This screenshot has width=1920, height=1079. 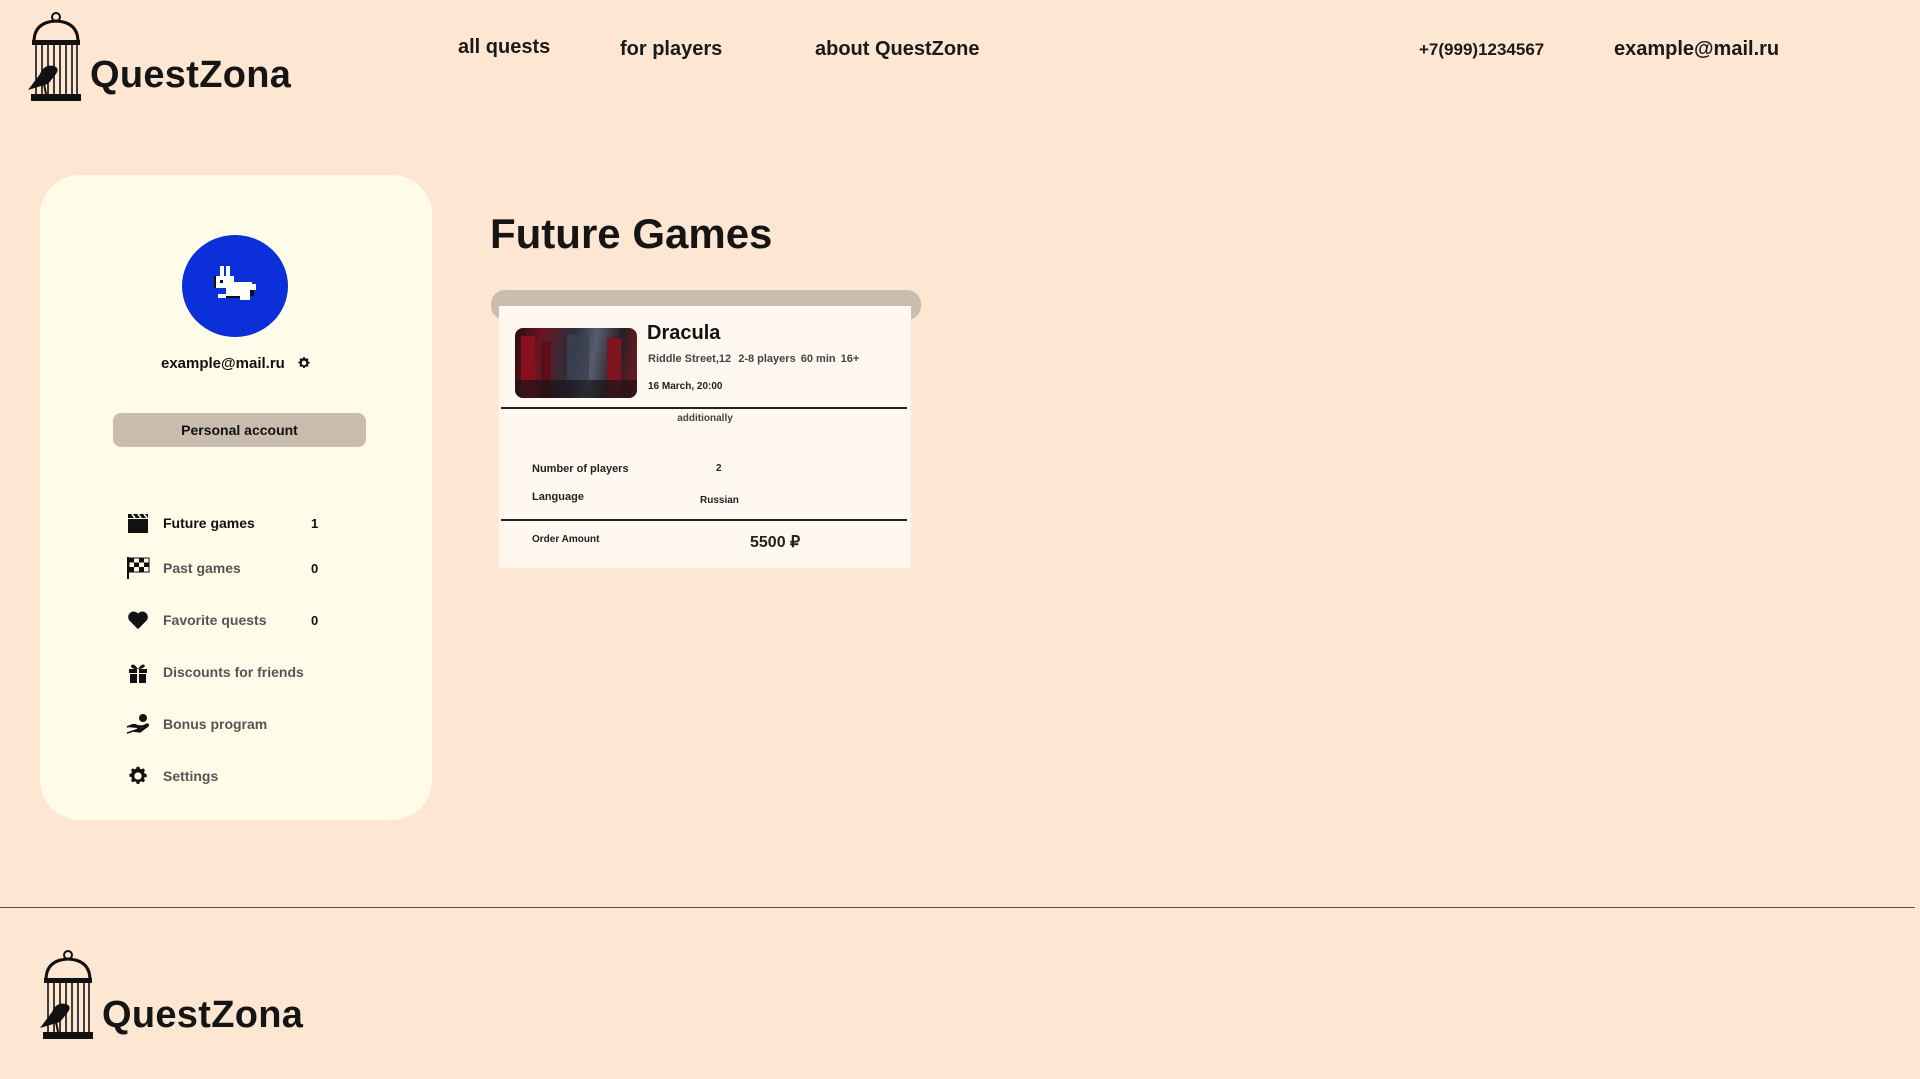 I want to click on header-phone: +7(999)1234567, so click(x=1481, y=50).